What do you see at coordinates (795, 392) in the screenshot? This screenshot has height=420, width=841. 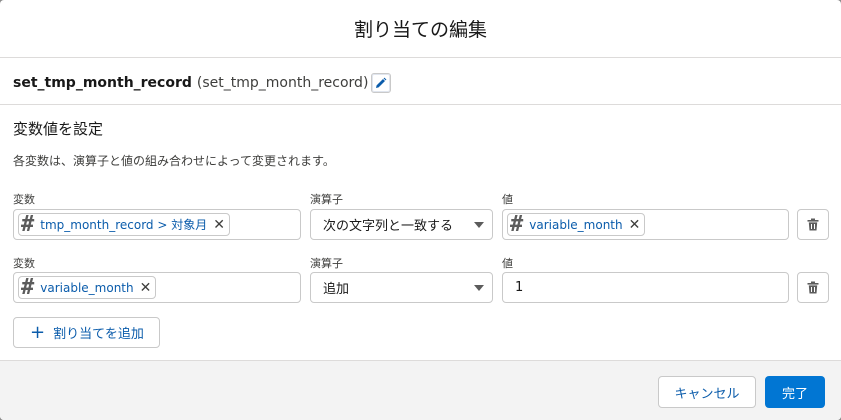 I see `done-button: 完了` at bounding box center [795, 392].